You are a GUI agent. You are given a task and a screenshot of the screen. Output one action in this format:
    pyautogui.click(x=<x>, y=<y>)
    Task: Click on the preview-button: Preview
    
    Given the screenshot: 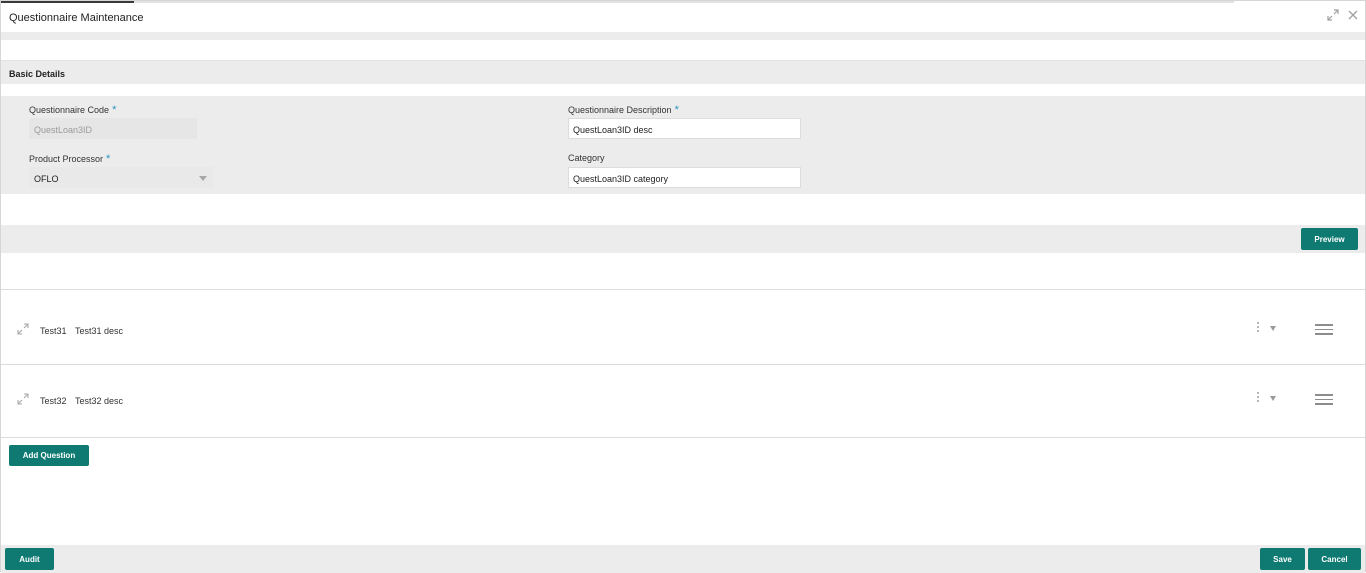 What is the action you would take?
    pyautogui.click(x=1329, y=239)
    